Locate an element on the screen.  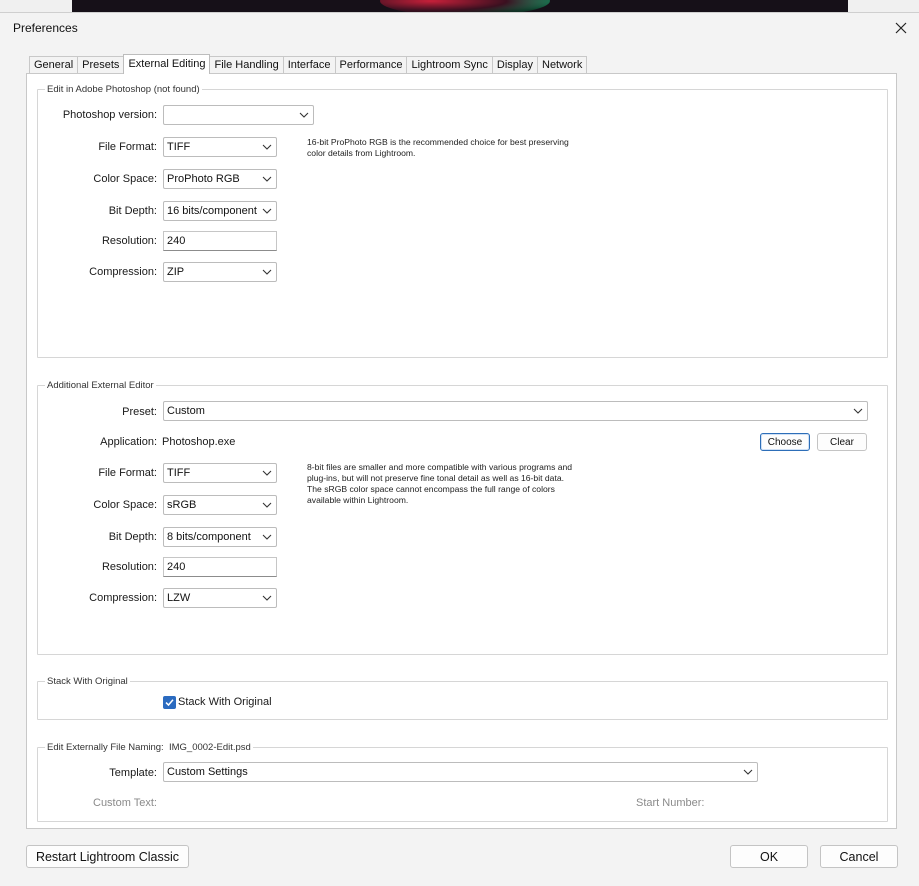
ps-file-format-select: TIFF is located at coordinates (220, 147).